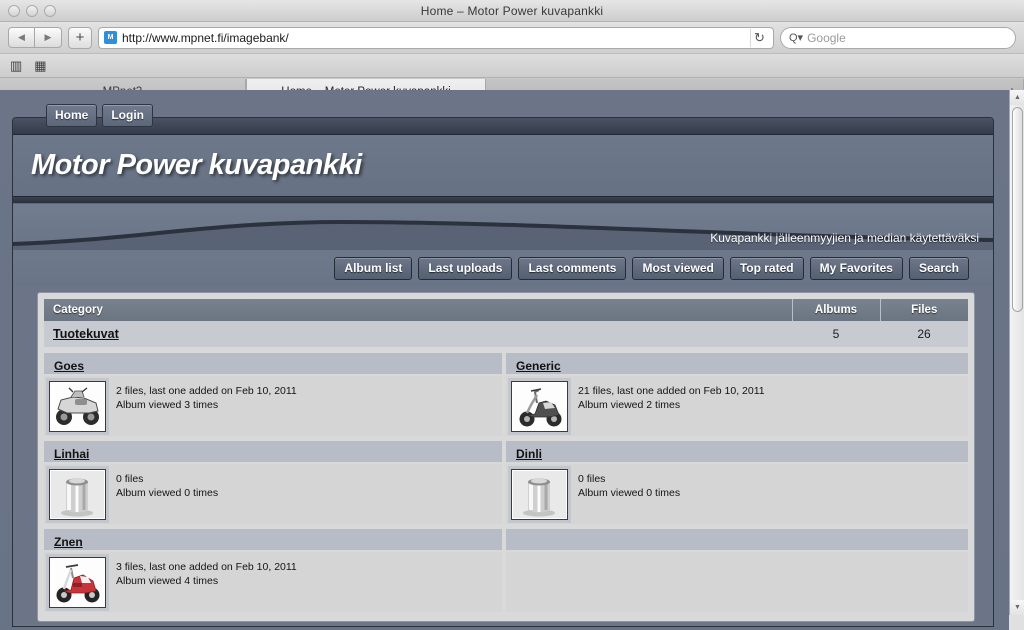 The width and height of the screenshot is (1024, 630). I want to click on atv-quad-thumbnail, so click(77, 406).